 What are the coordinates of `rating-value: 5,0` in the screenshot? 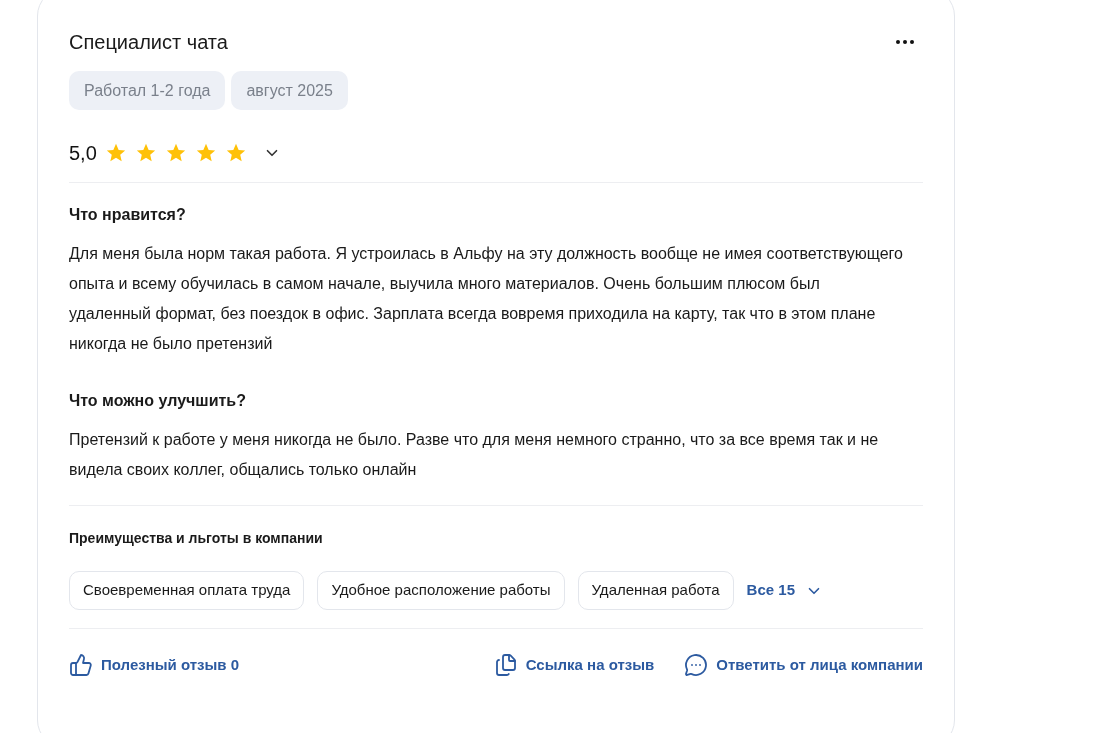 It's located at (83, 153).